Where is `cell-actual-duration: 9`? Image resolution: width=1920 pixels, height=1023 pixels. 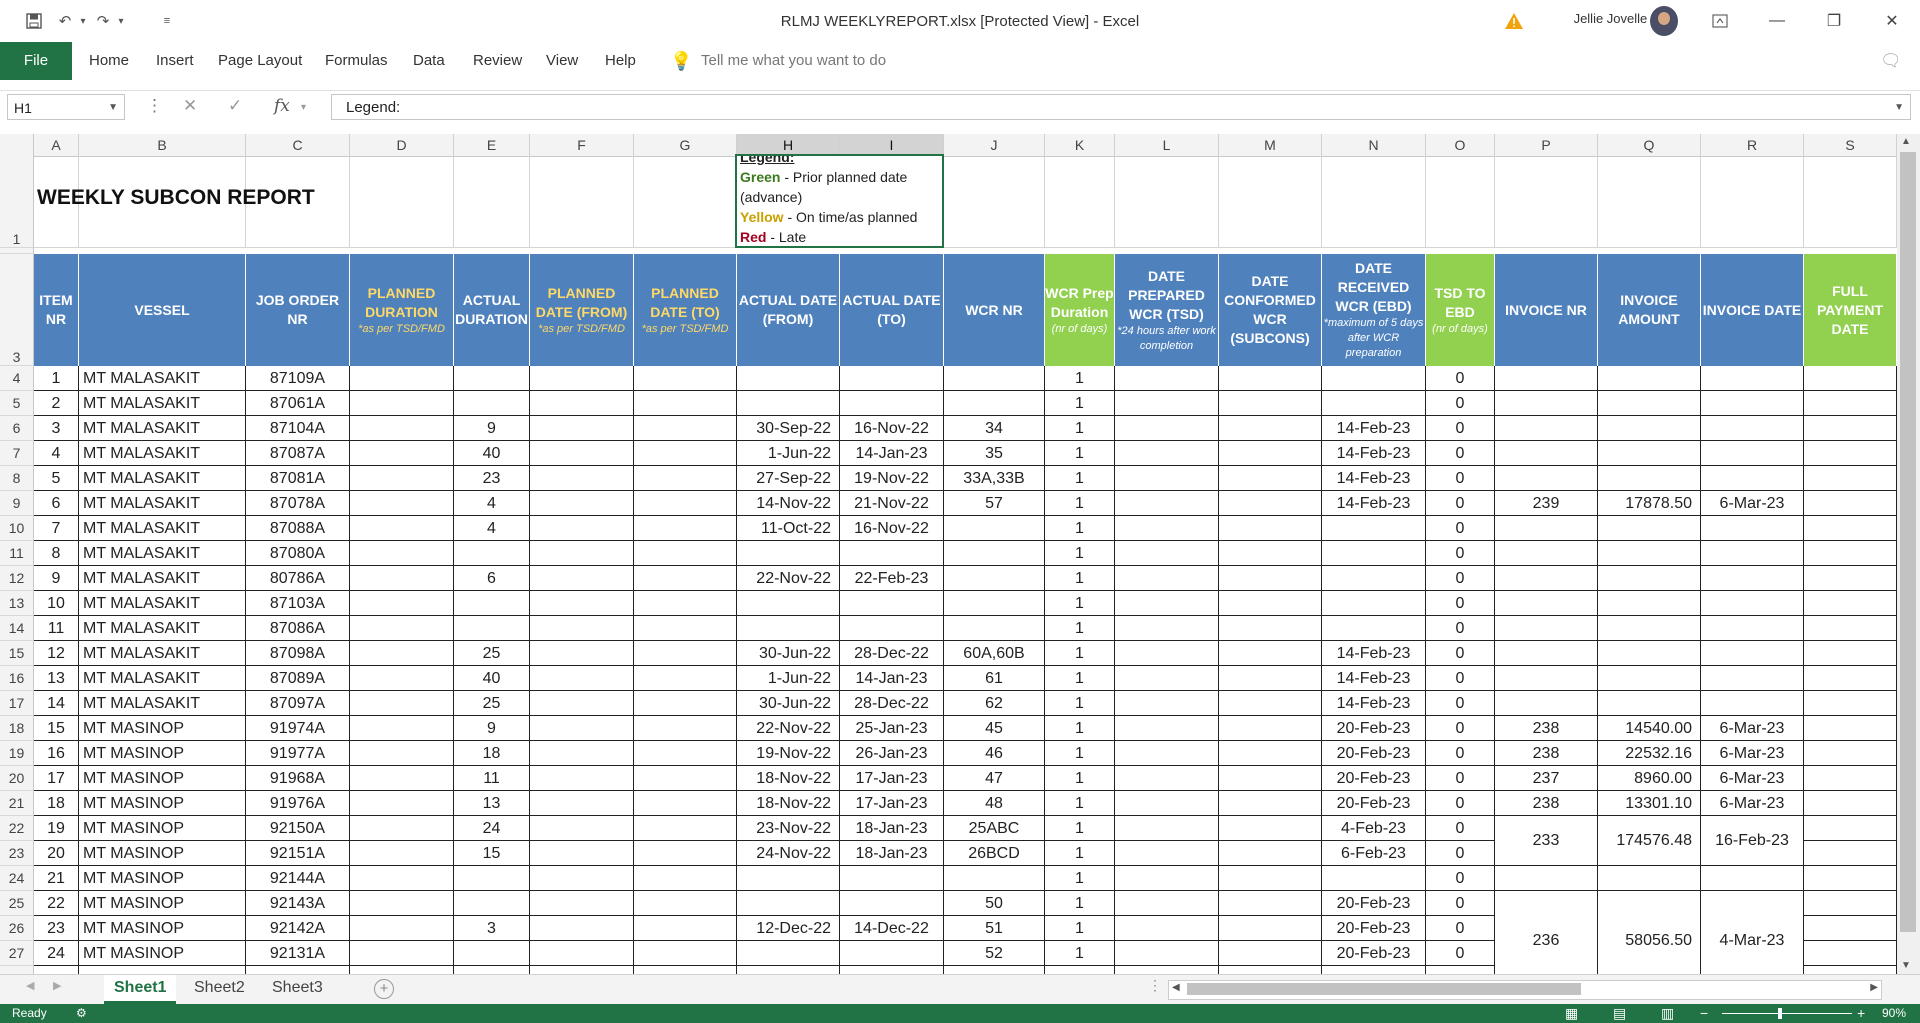
cell-actual-duration: 9 is located at coordinates (492, 428).